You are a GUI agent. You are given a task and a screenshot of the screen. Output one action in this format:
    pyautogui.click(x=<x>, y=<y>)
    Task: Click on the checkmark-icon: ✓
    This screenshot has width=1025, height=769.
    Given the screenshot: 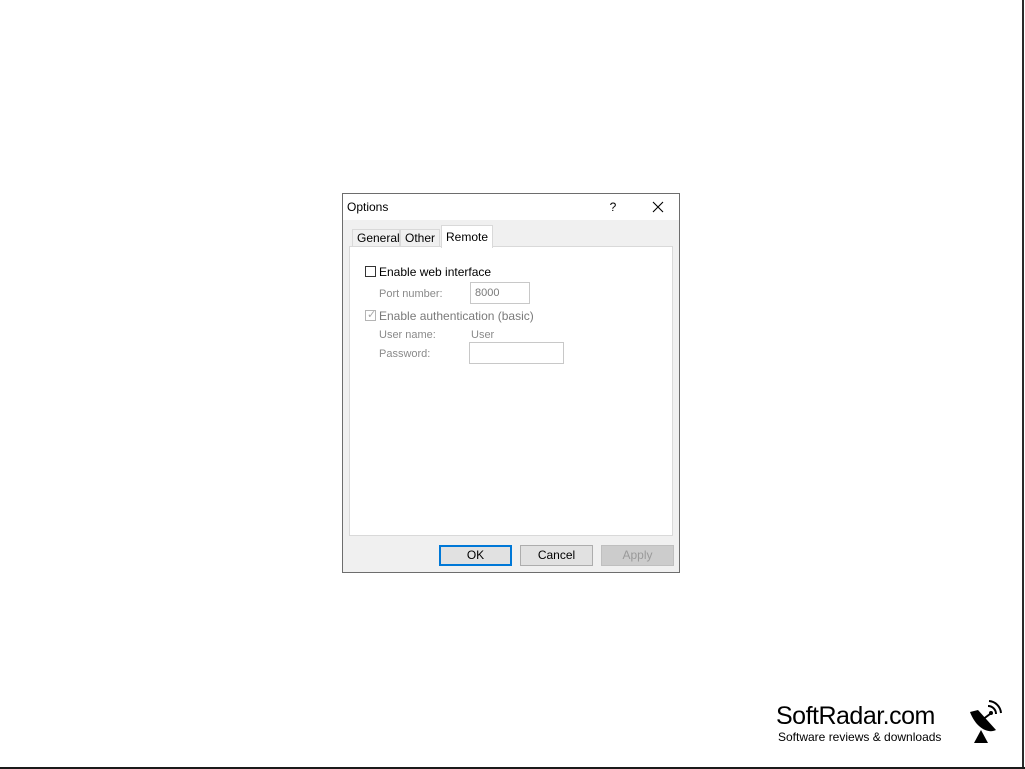 What is the action you would take?
    pyautogui.click(x=372, y=315)
    